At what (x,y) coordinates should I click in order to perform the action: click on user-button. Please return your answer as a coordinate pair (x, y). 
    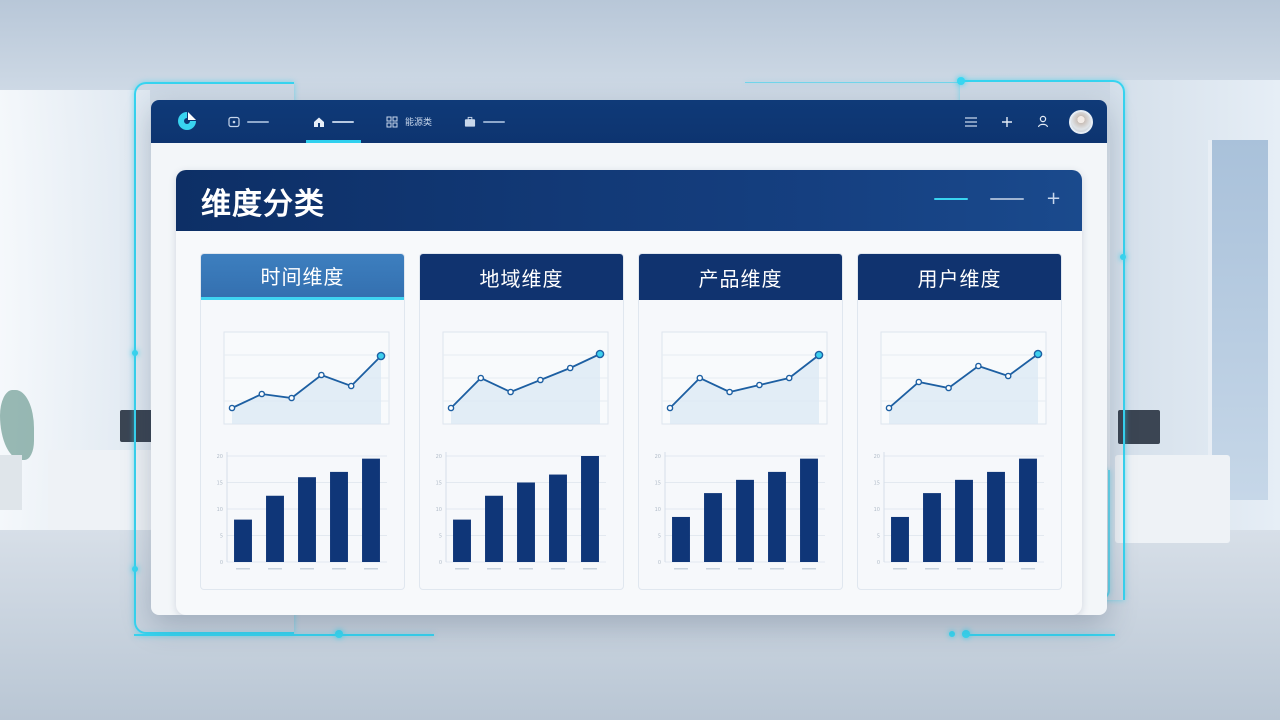
    Looking at the image, I should click on (1043, 121).